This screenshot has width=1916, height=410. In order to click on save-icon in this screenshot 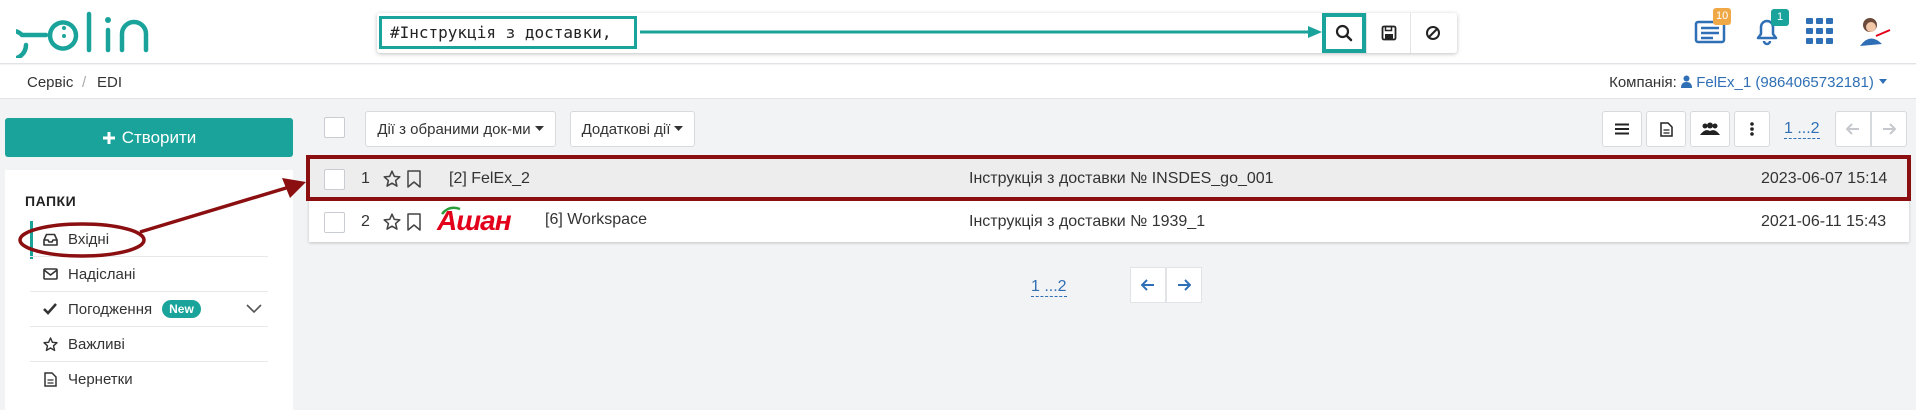, I will do `click(1388, 33)`.